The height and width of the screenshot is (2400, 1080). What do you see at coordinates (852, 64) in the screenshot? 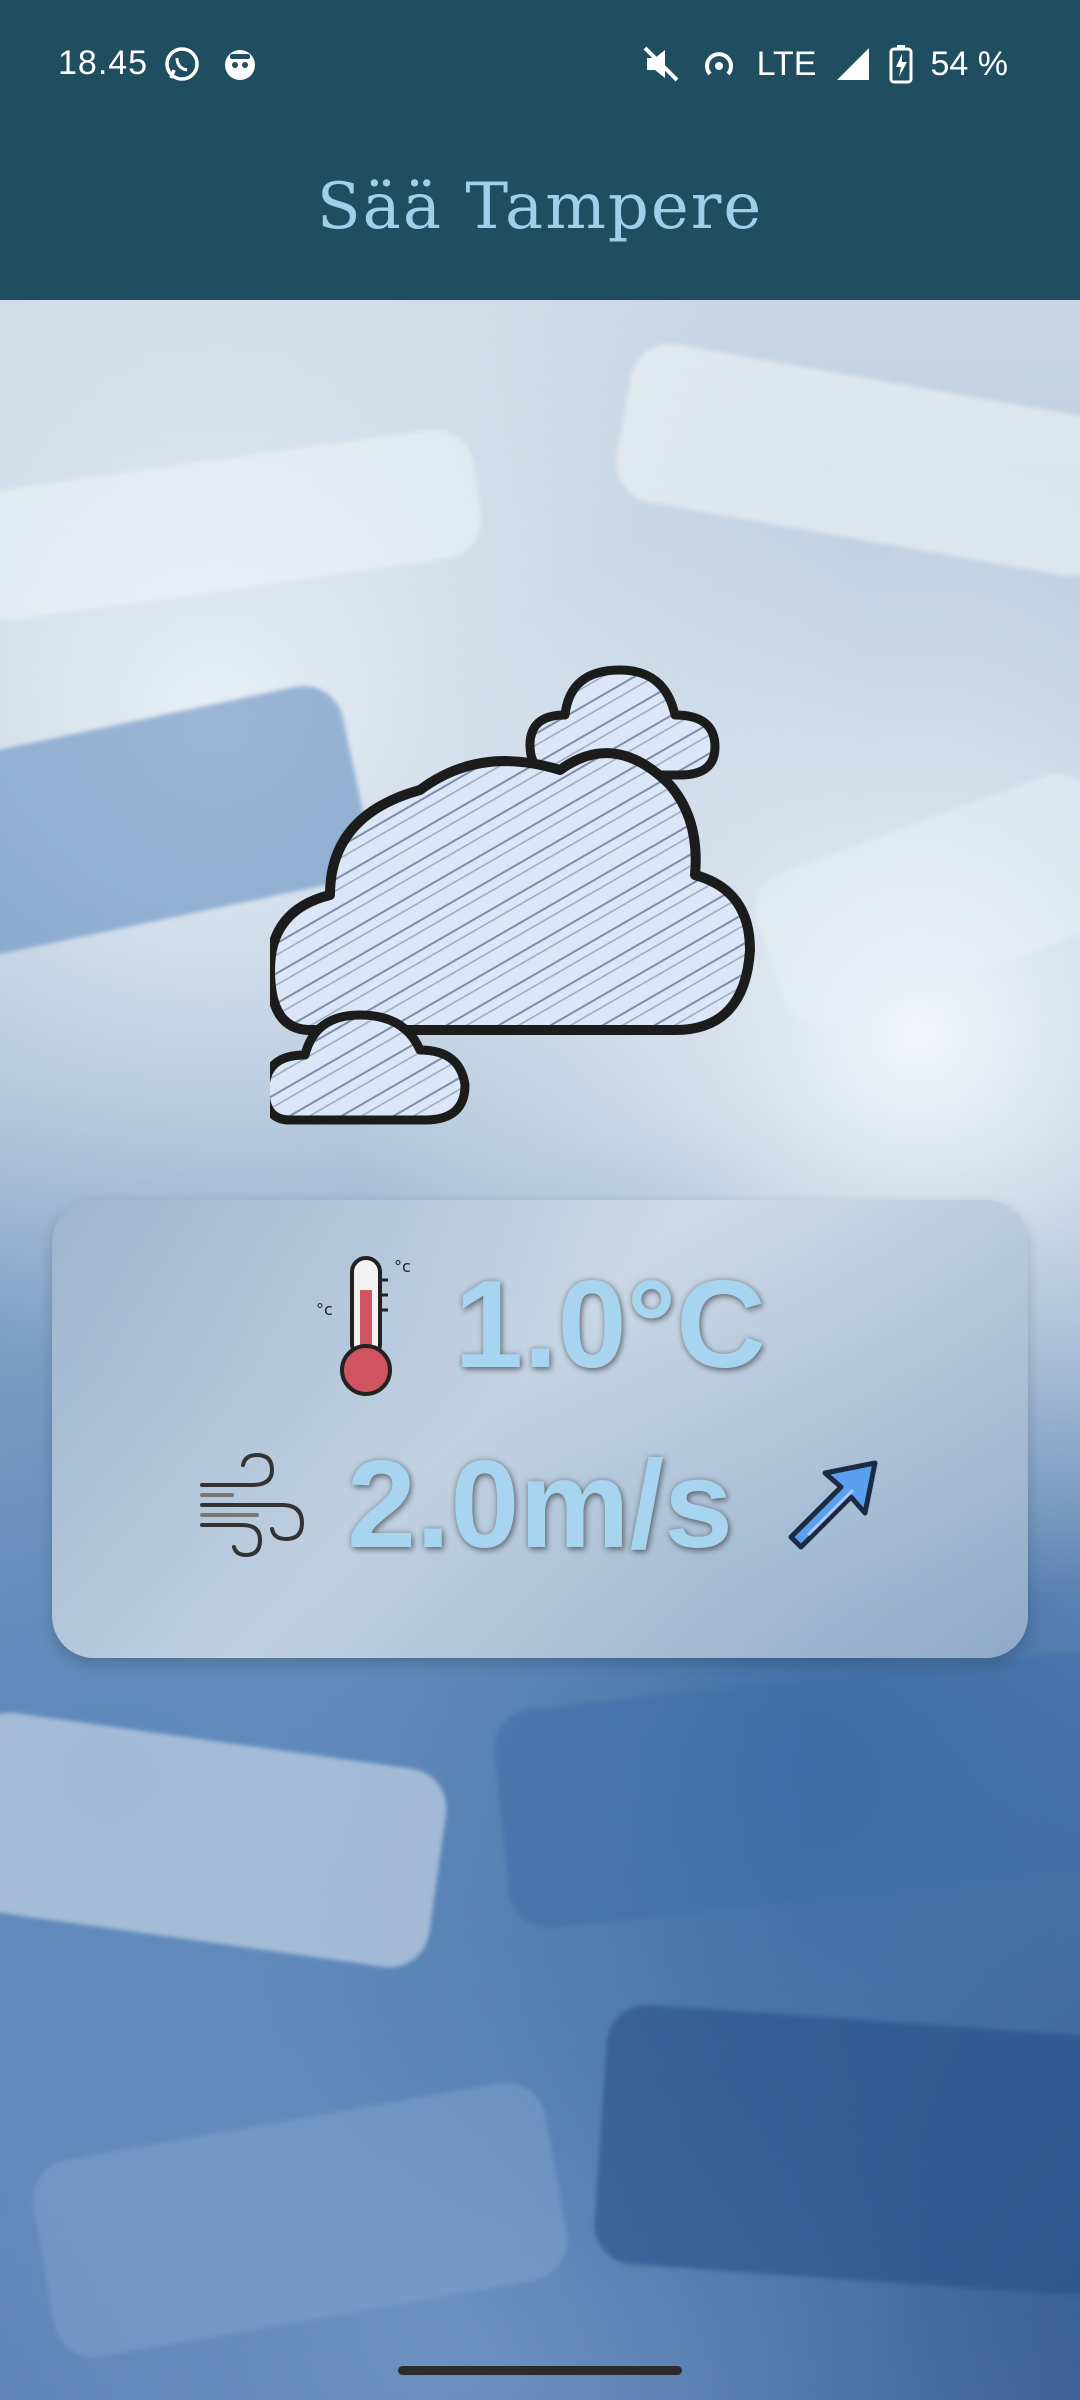
I see `signal-icon` at bounding box center [852, 64].